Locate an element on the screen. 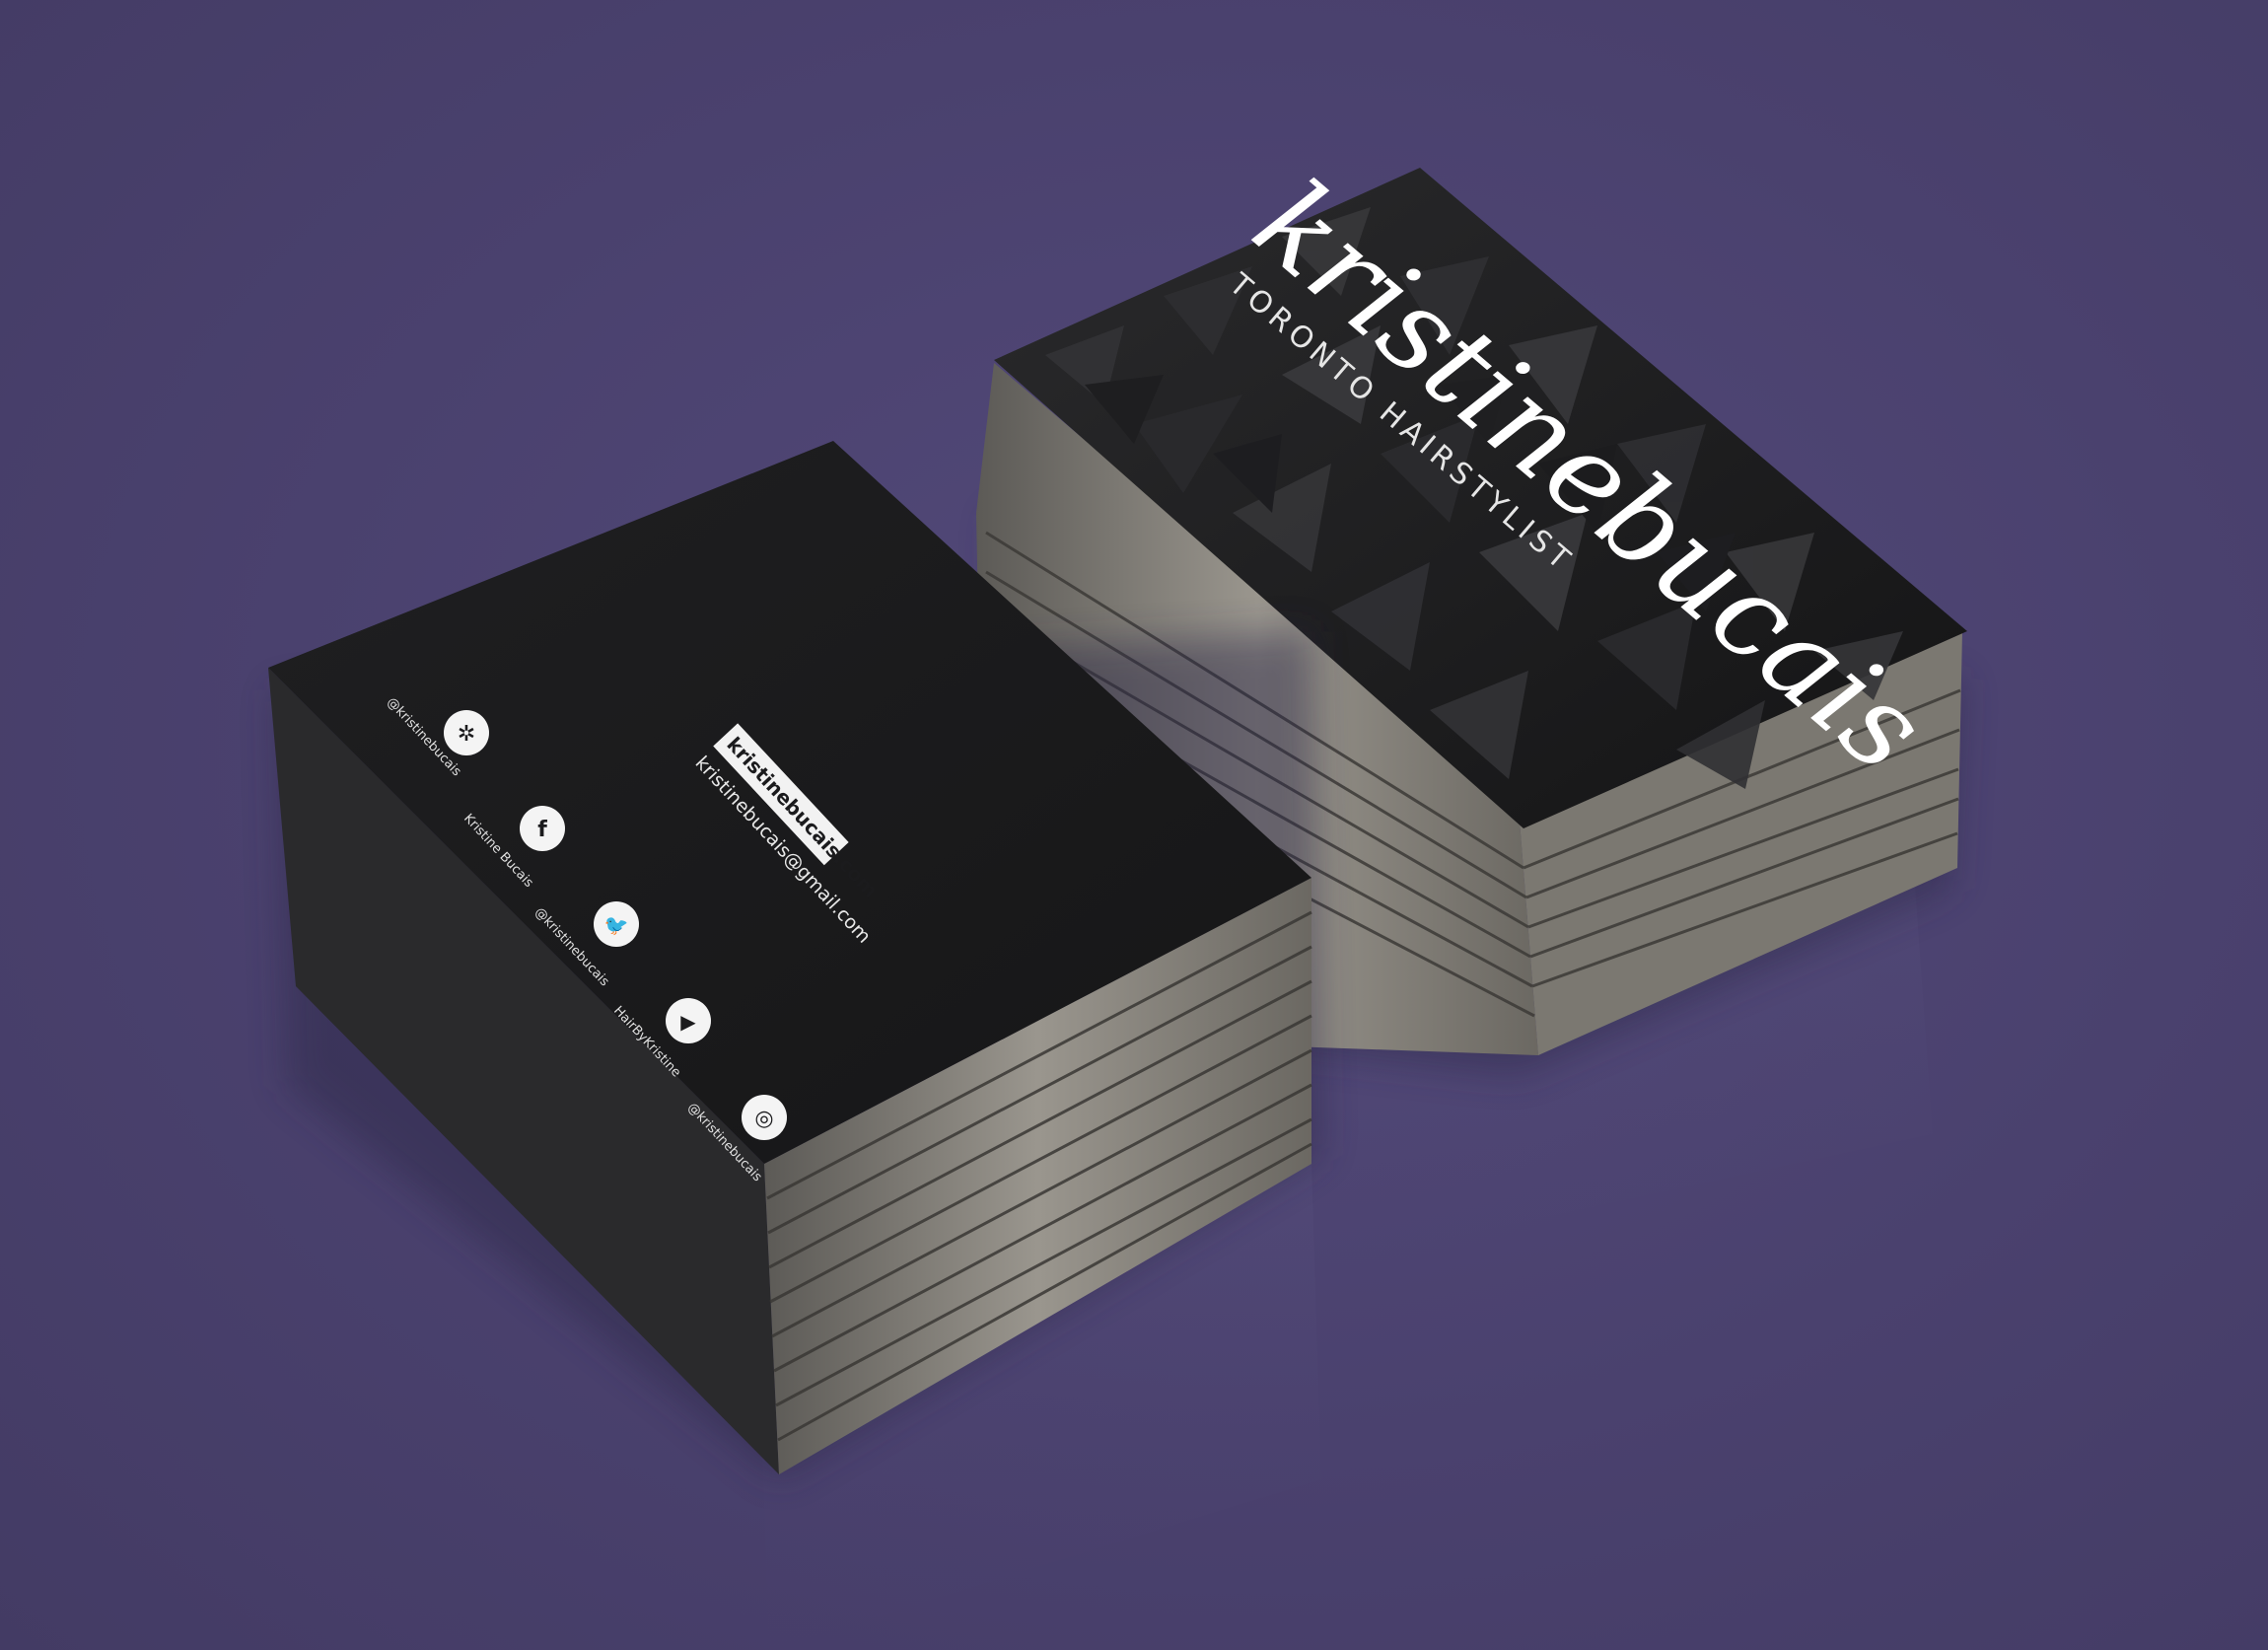  facebook-glyph: f is located at coordinates (542, 830).